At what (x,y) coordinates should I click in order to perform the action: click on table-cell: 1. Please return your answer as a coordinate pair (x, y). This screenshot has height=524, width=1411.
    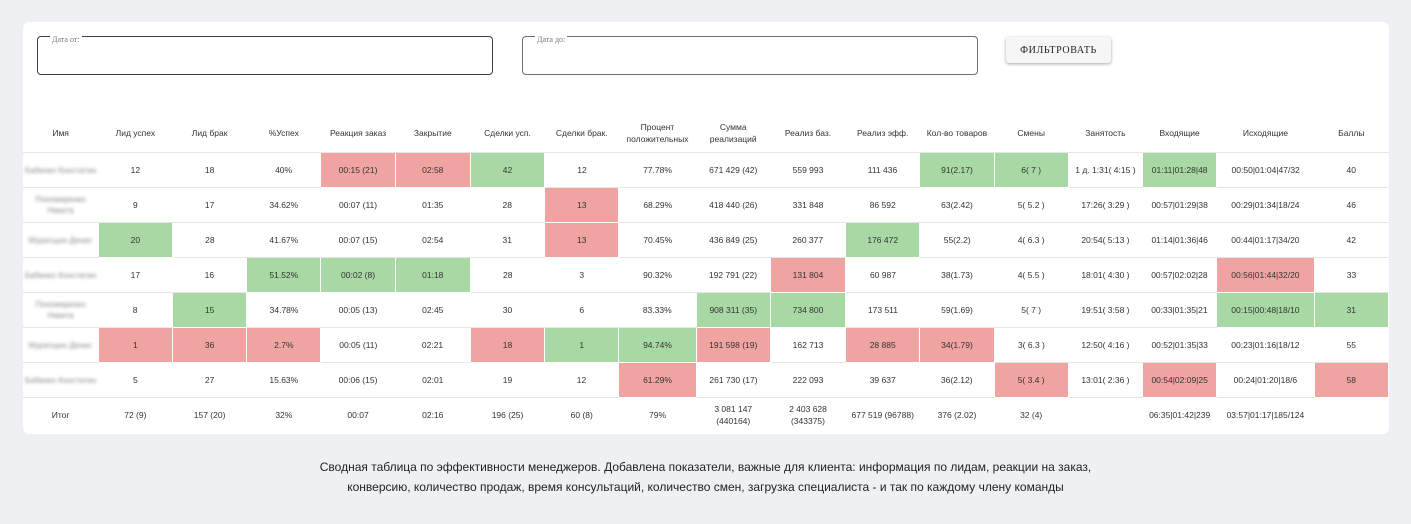
    Looking at the image, I should click on (582, 345).